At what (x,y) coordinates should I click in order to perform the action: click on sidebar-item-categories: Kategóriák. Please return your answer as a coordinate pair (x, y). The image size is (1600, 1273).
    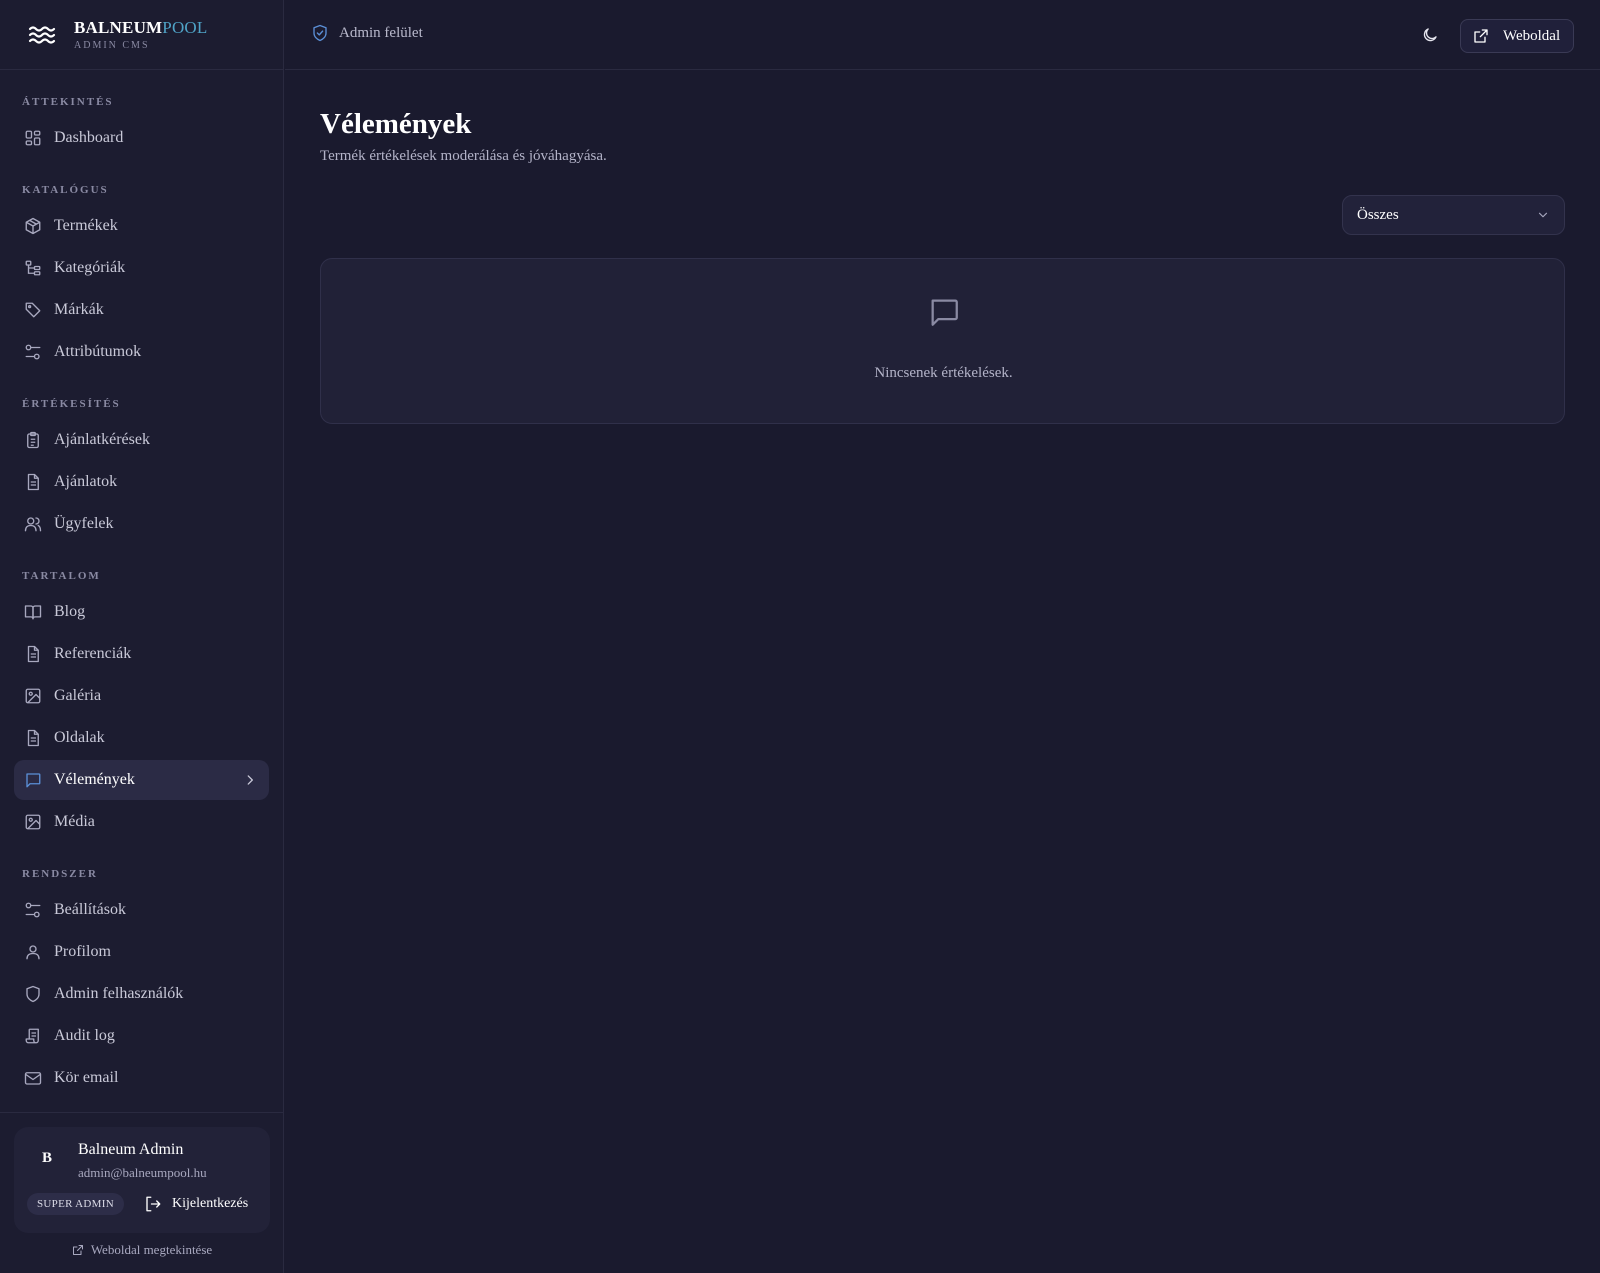
    Looking at the image, I should click on (141, 268).